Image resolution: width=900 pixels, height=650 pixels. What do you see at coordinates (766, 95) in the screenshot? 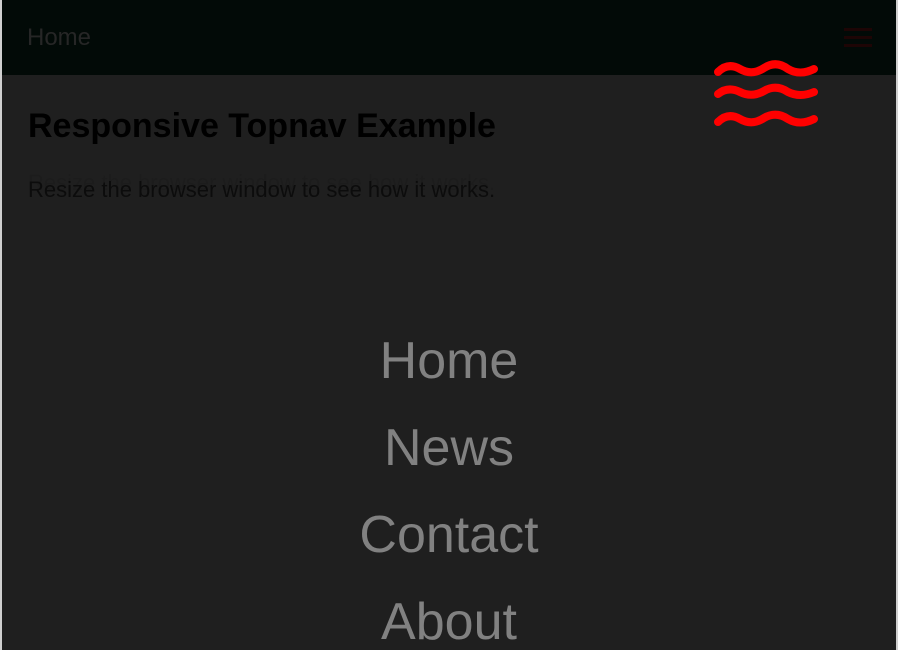
I see `close-icon` at bounding box center [766, 95].